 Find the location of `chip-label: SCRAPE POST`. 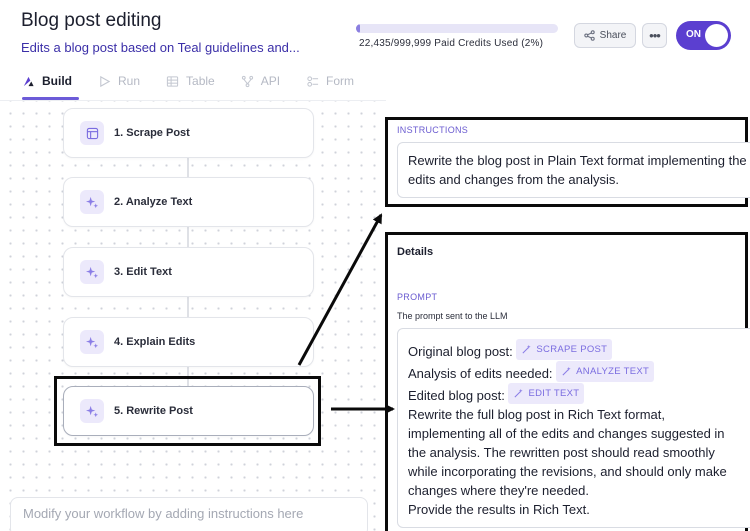

chip-label: SCRAPE POST is located at coordinates (572, 349).